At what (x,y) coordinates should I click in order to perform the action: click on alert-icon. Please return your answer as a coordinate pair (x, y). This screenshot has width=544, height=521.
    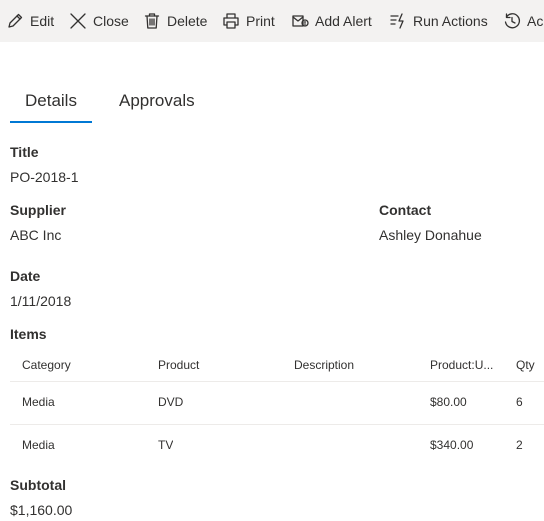
    Looking at the image, I should click on (300, 21).